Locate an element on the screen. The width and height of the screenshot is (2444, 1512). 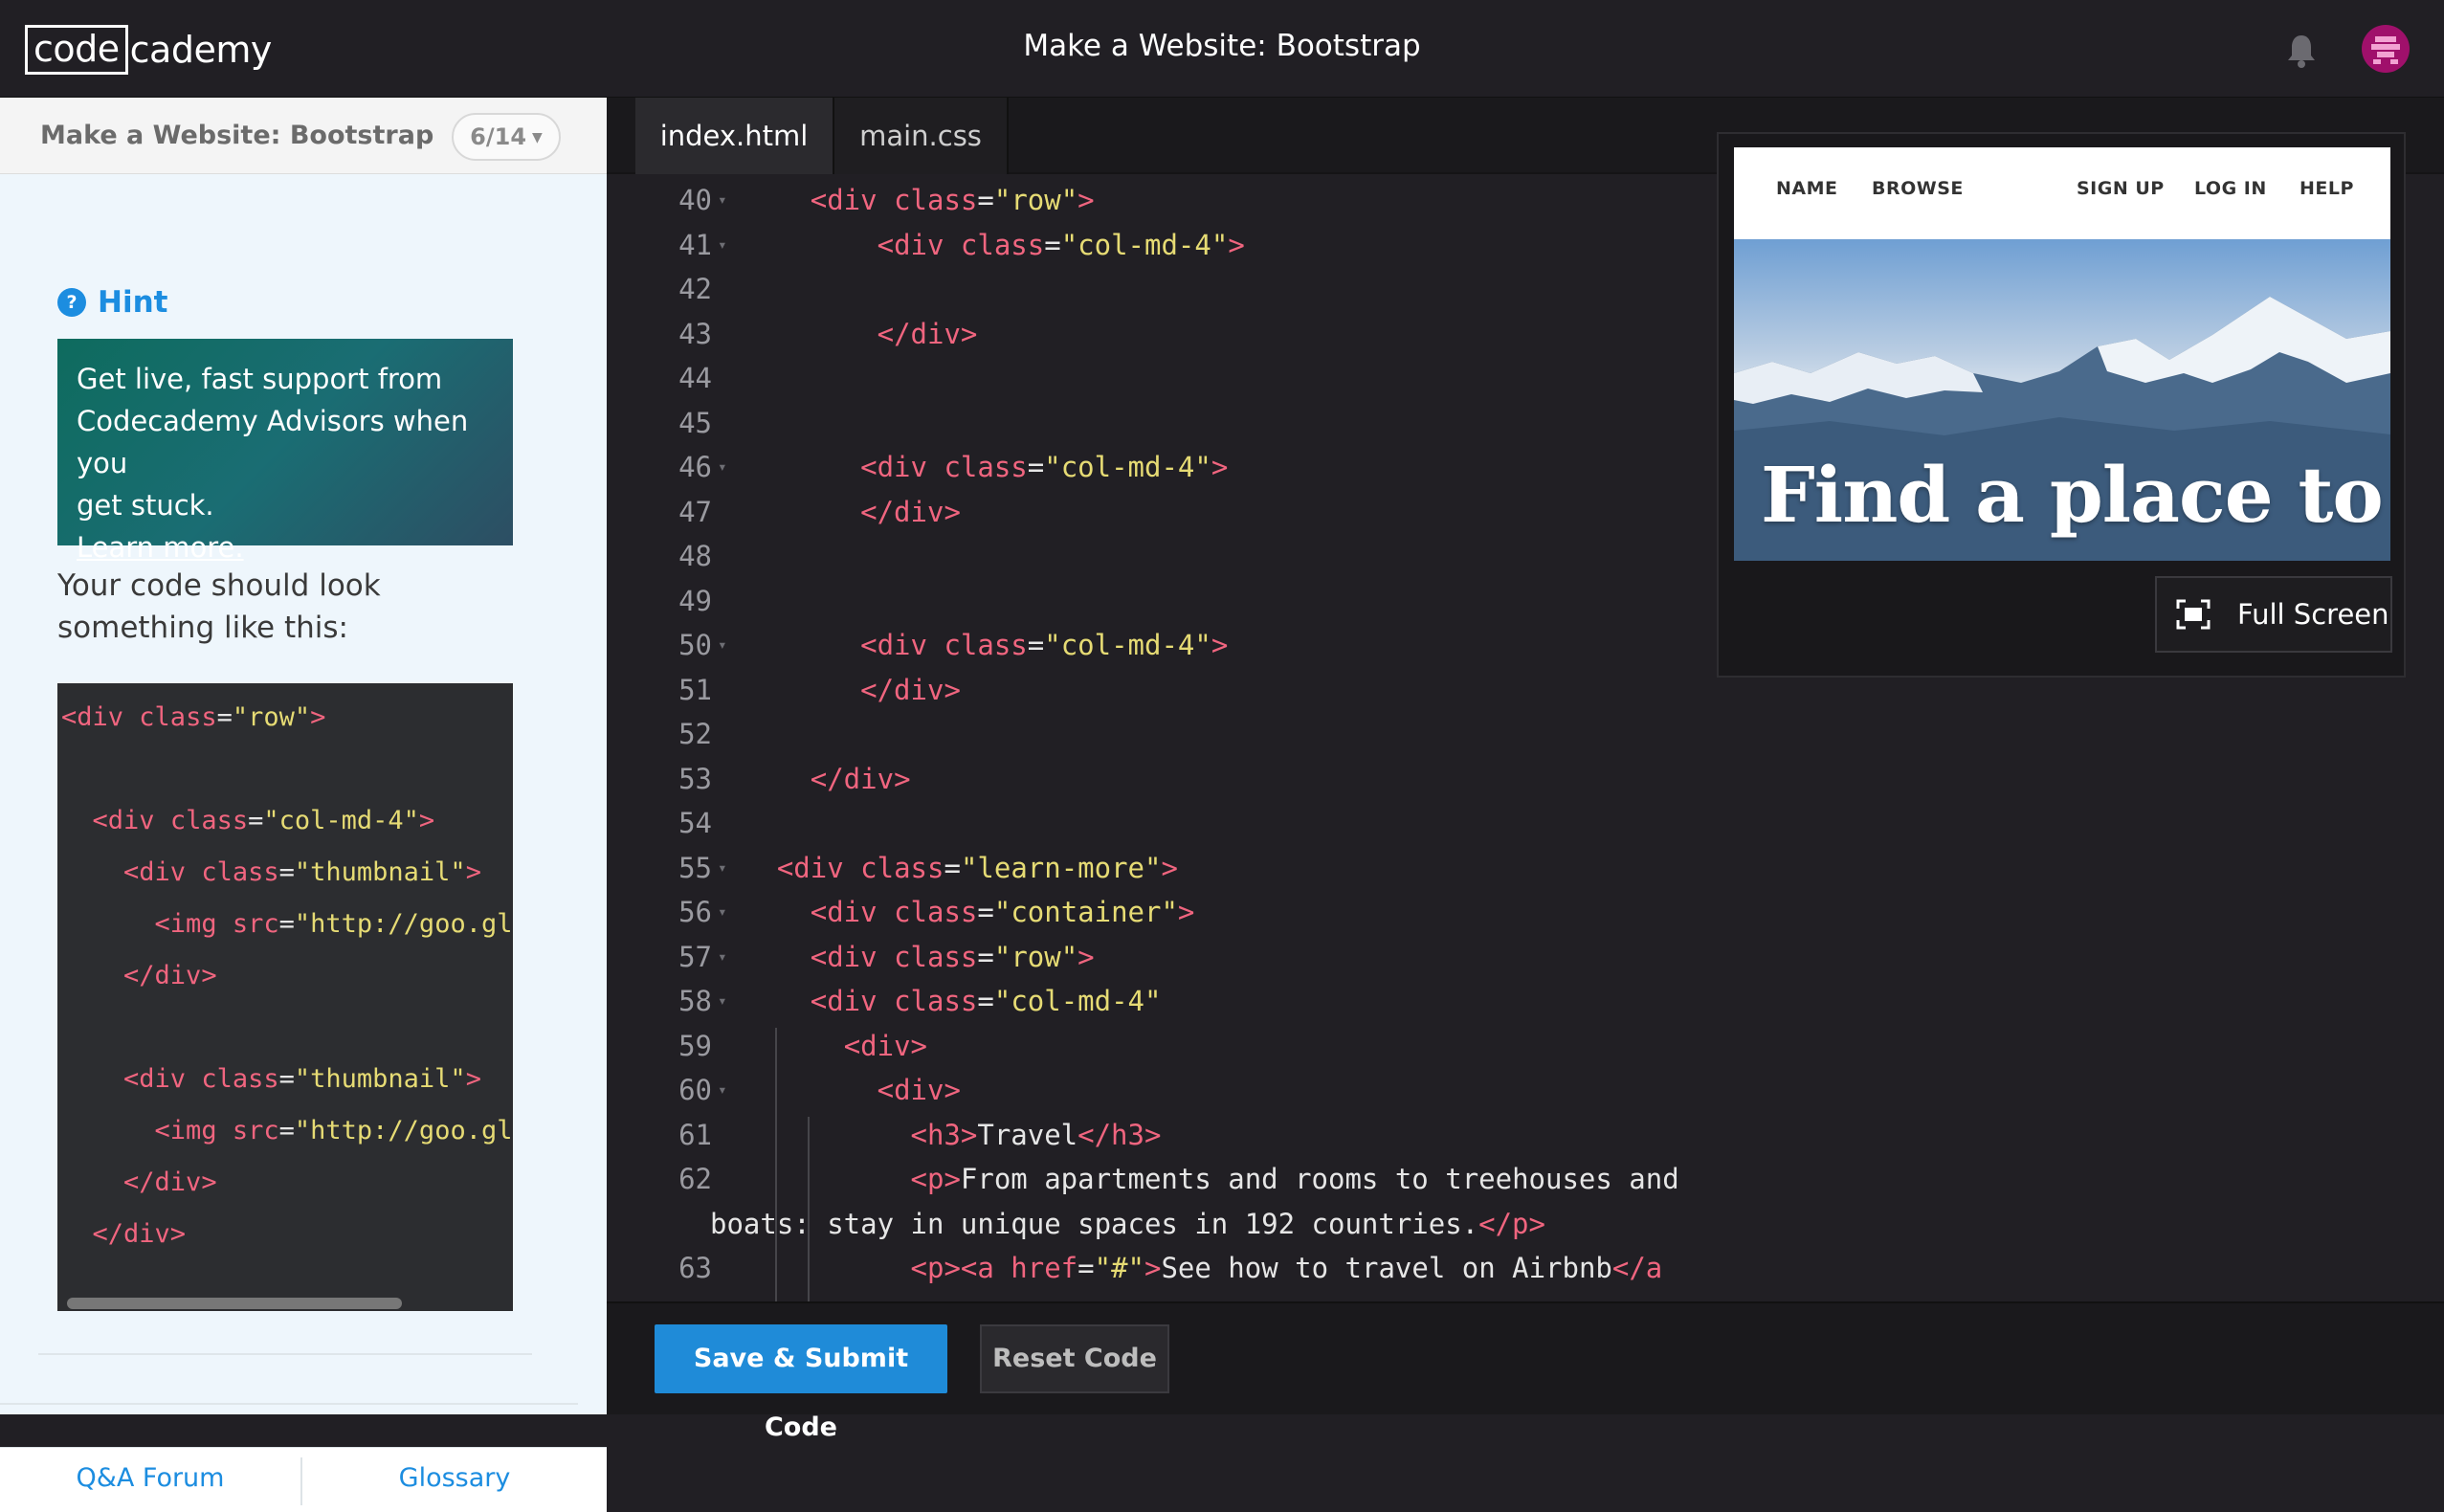
line-number: 41 is located at coordinates (695, 244).